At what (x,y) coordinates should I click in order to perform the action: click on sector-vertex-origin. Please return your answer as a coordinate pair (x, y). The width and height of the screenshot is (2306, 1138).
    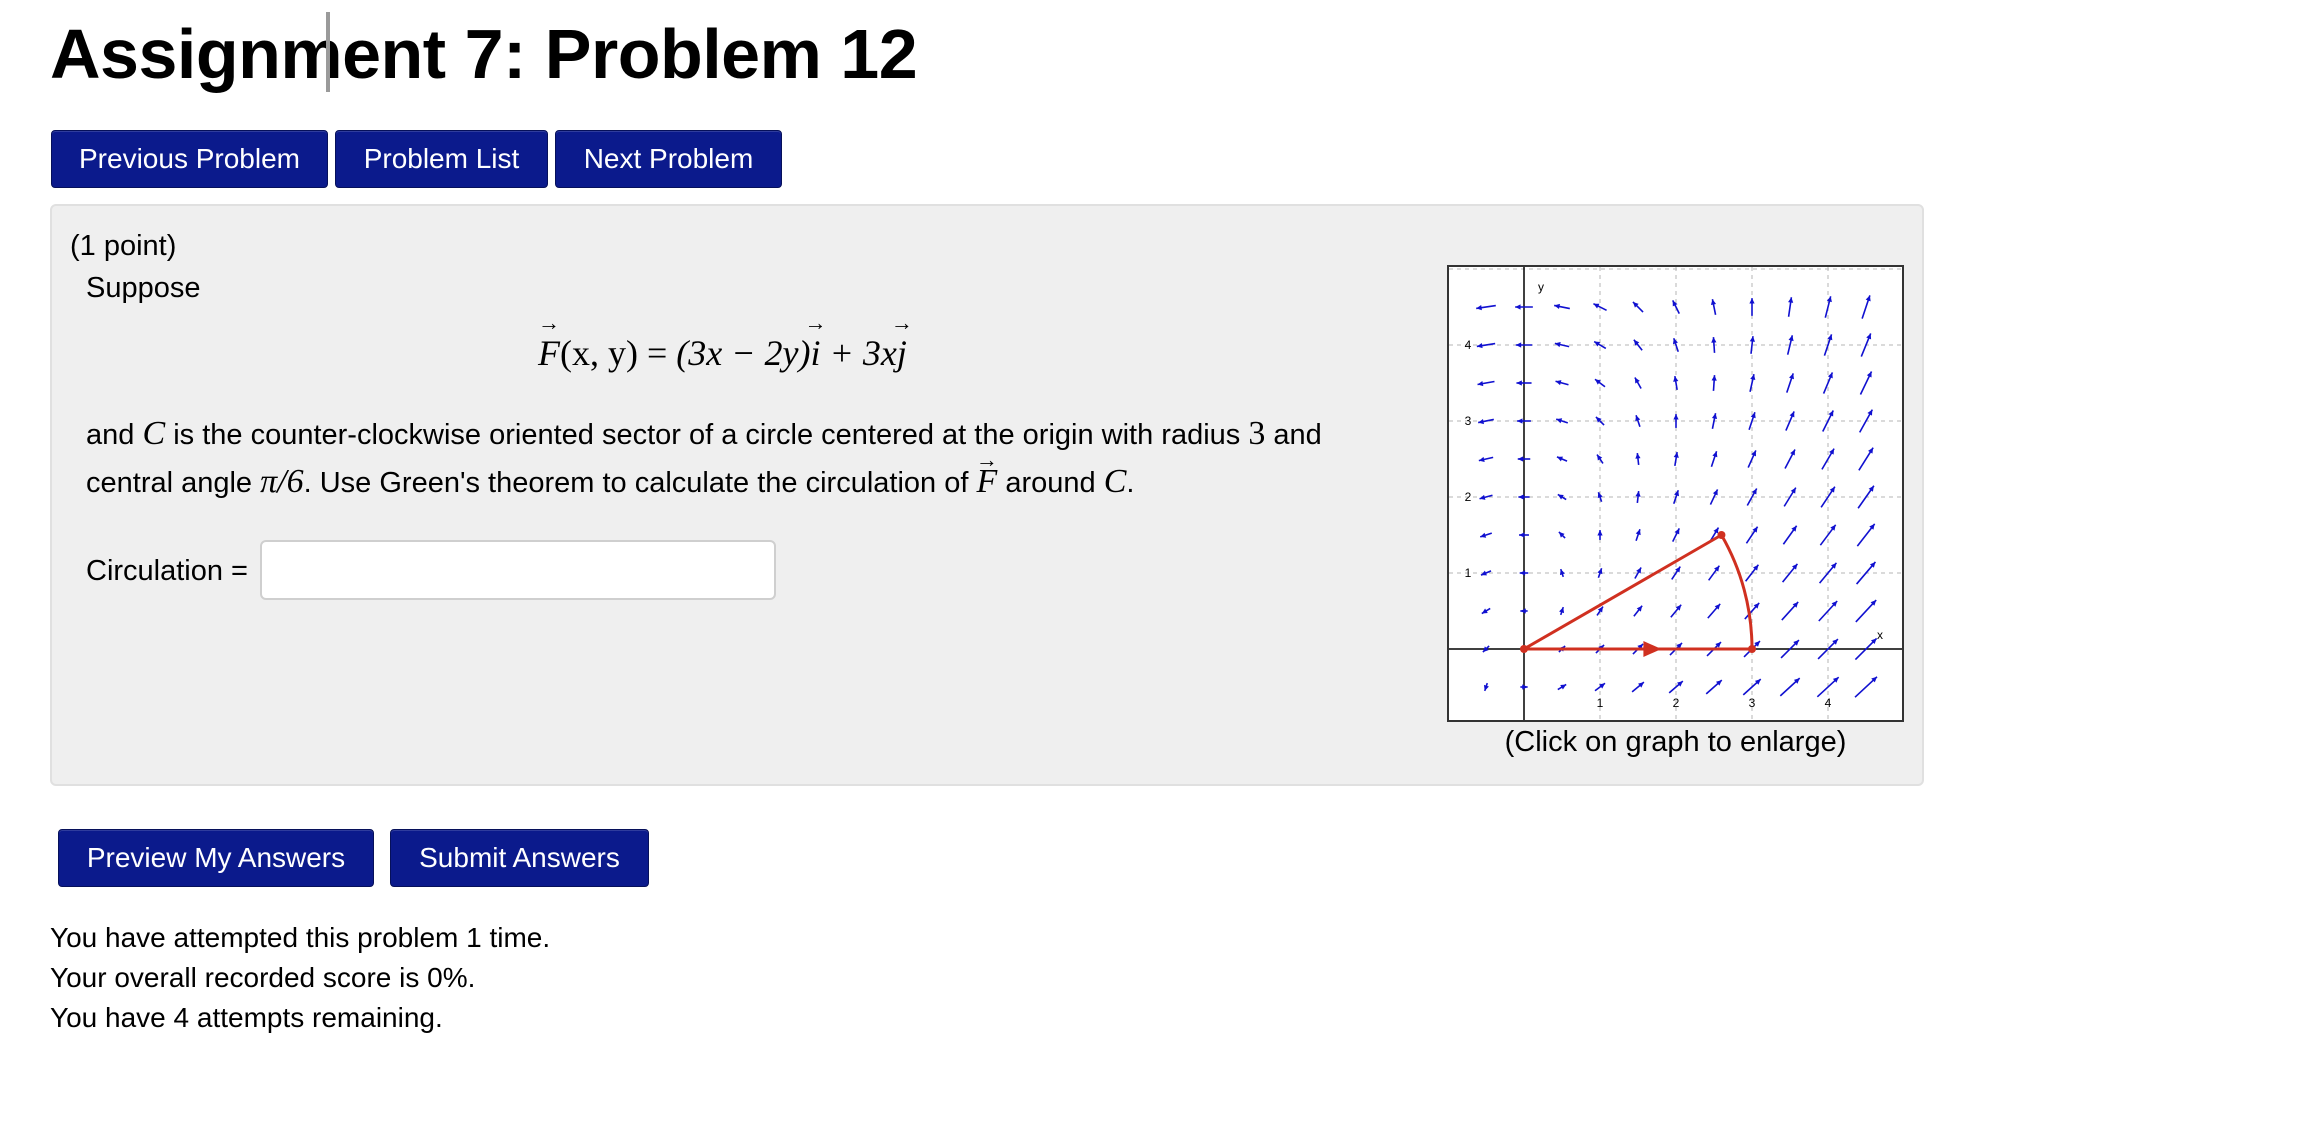
    Looking at the image, I should click on (1524, 649).